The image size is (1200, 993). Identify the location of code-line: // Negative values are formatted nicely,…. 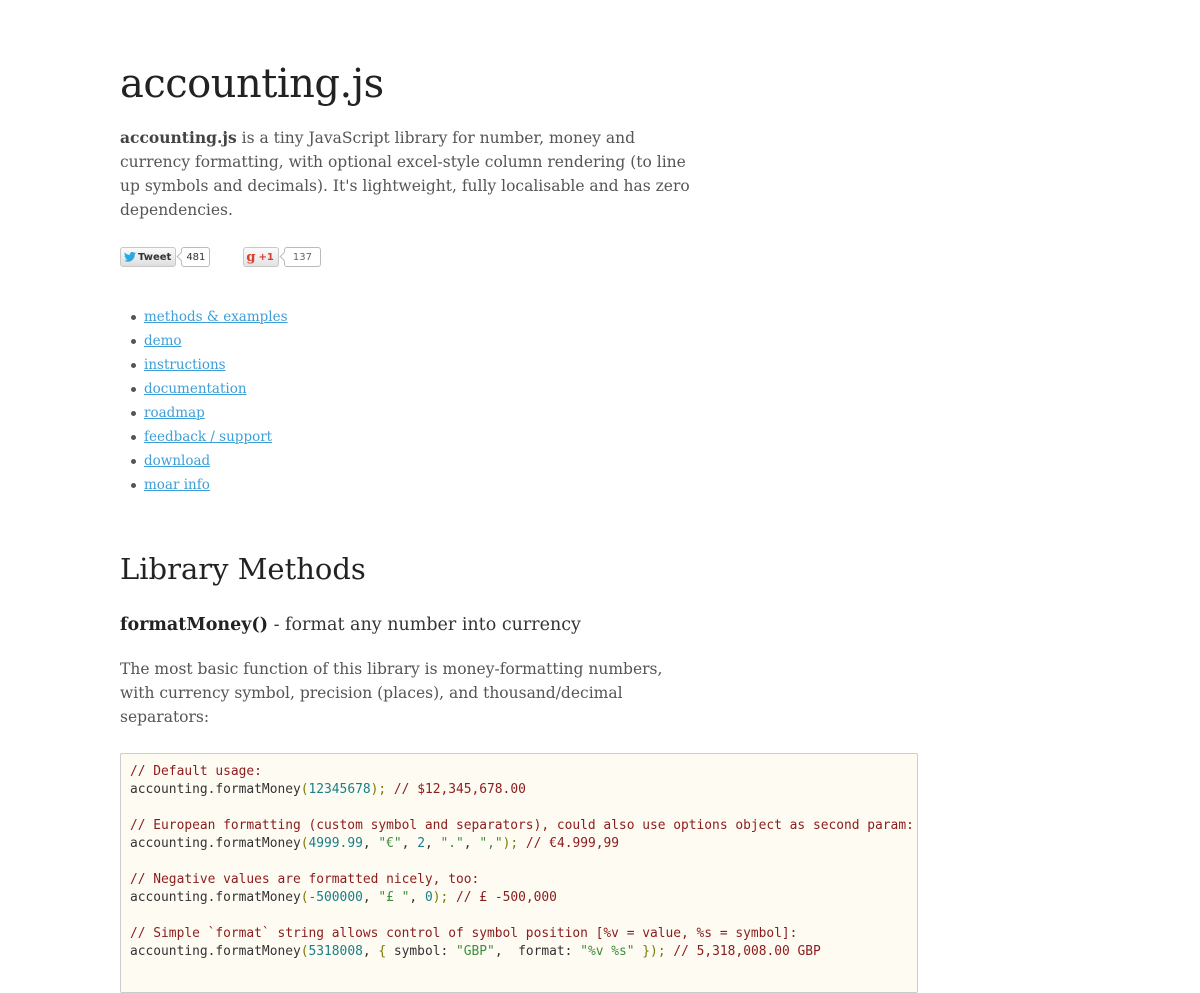
(305, 879).